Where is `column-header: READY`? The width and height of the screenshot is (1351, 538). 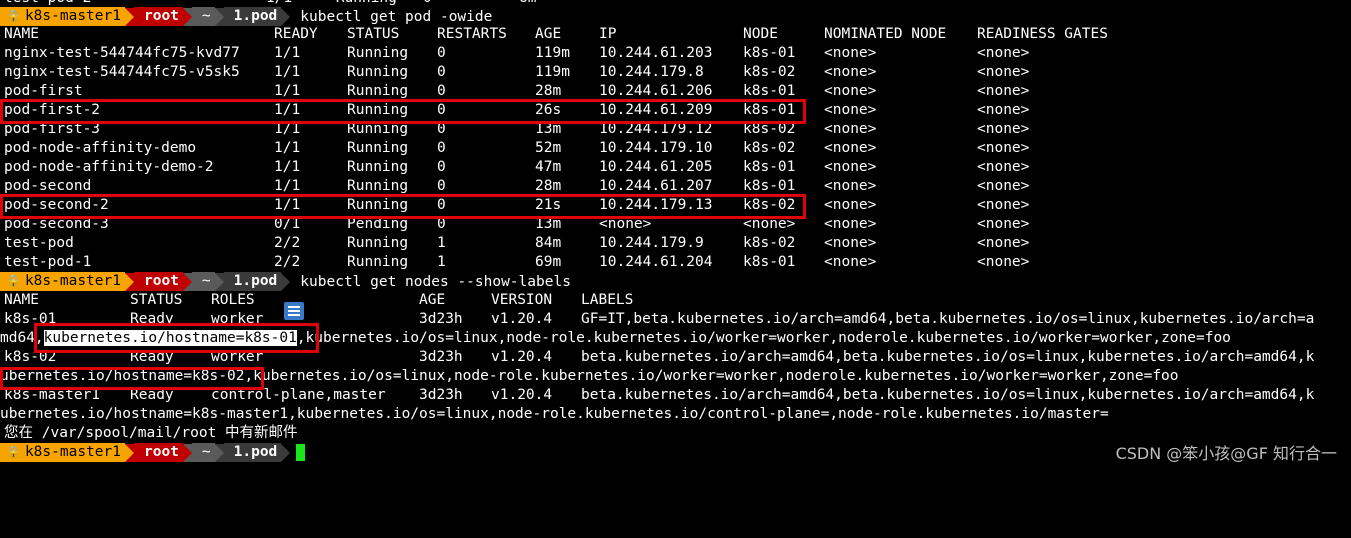 column-header: READY is located at coordinates (296, 34).